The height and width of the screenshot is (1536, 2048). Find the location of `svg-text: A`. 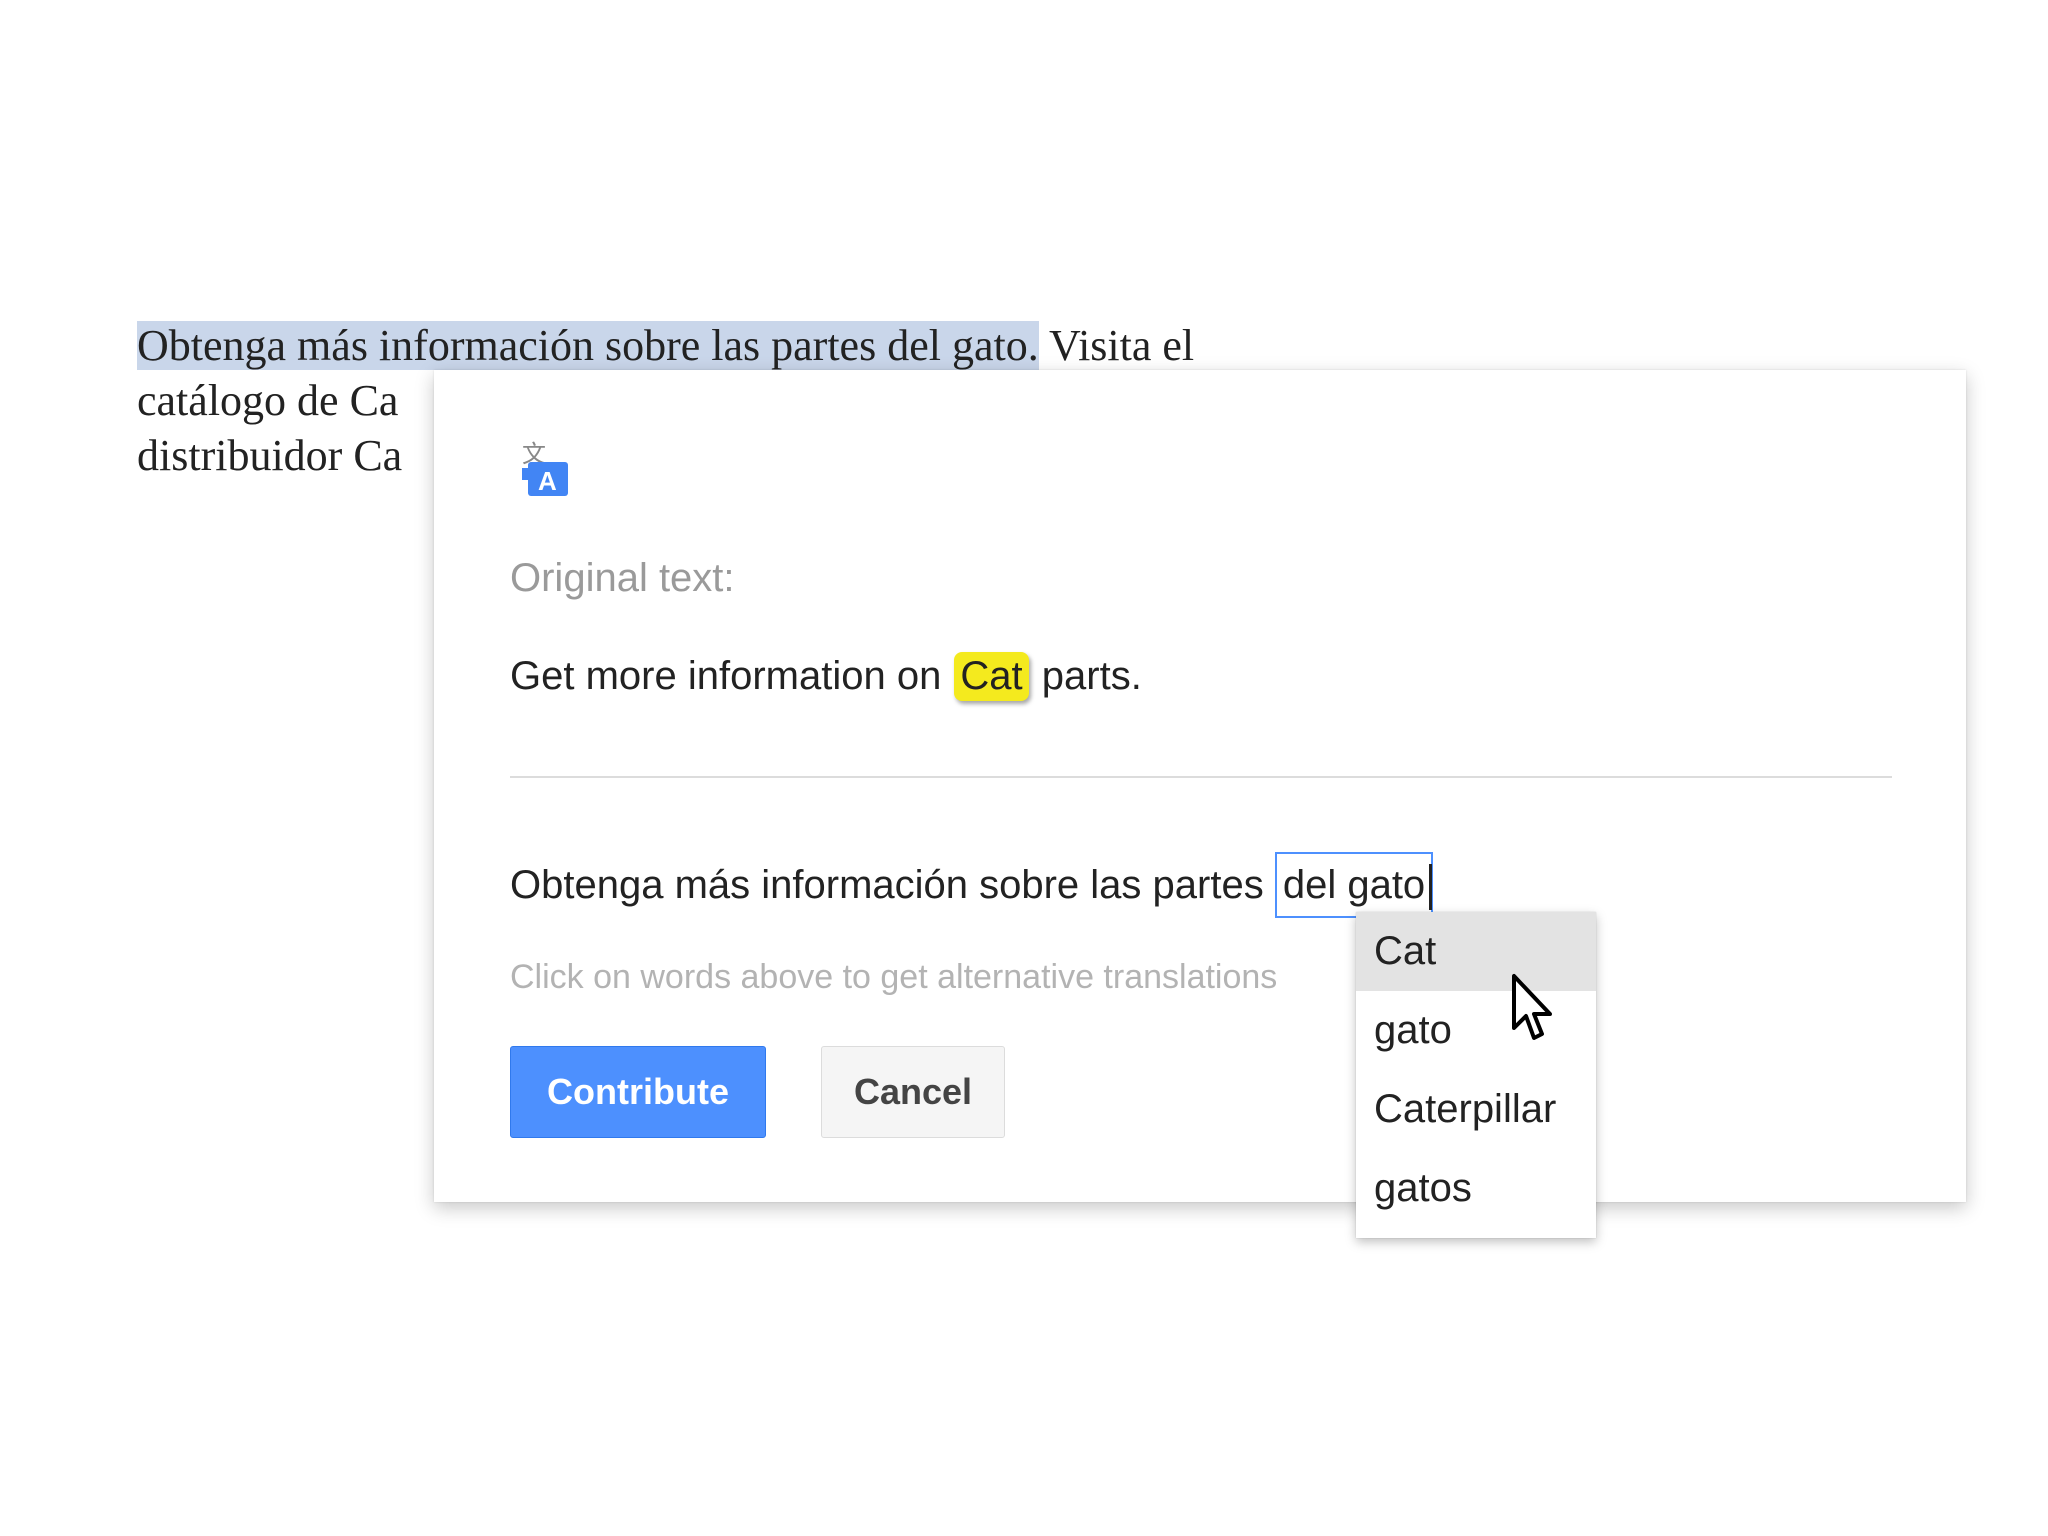

svg-text: A is located at coordinates (547, 481).